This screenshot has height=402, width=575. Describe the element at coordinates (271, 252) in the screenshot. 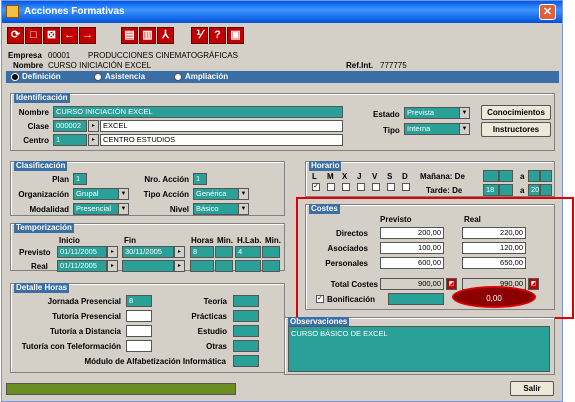

I see `prev-min2-field` at that location.